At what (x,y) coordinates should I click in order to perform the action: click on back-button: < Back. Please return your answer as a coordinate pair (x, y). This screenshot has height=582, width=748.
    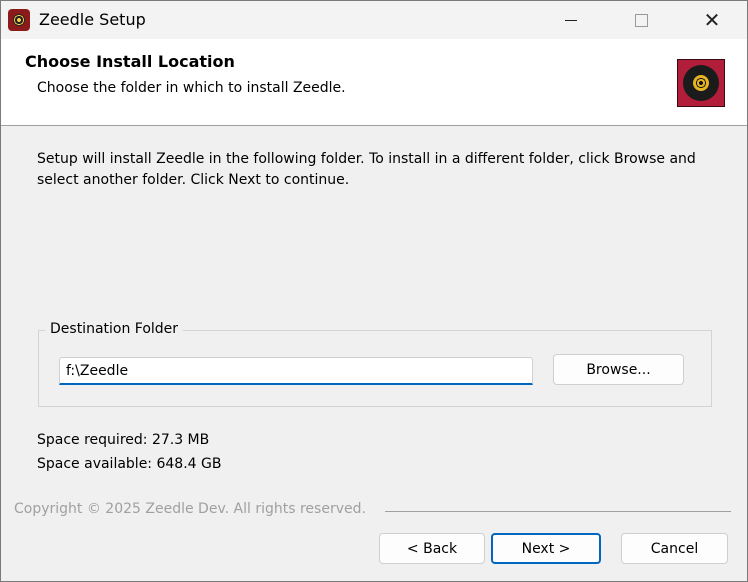
    Looking at the image, I should click on (432, 548).